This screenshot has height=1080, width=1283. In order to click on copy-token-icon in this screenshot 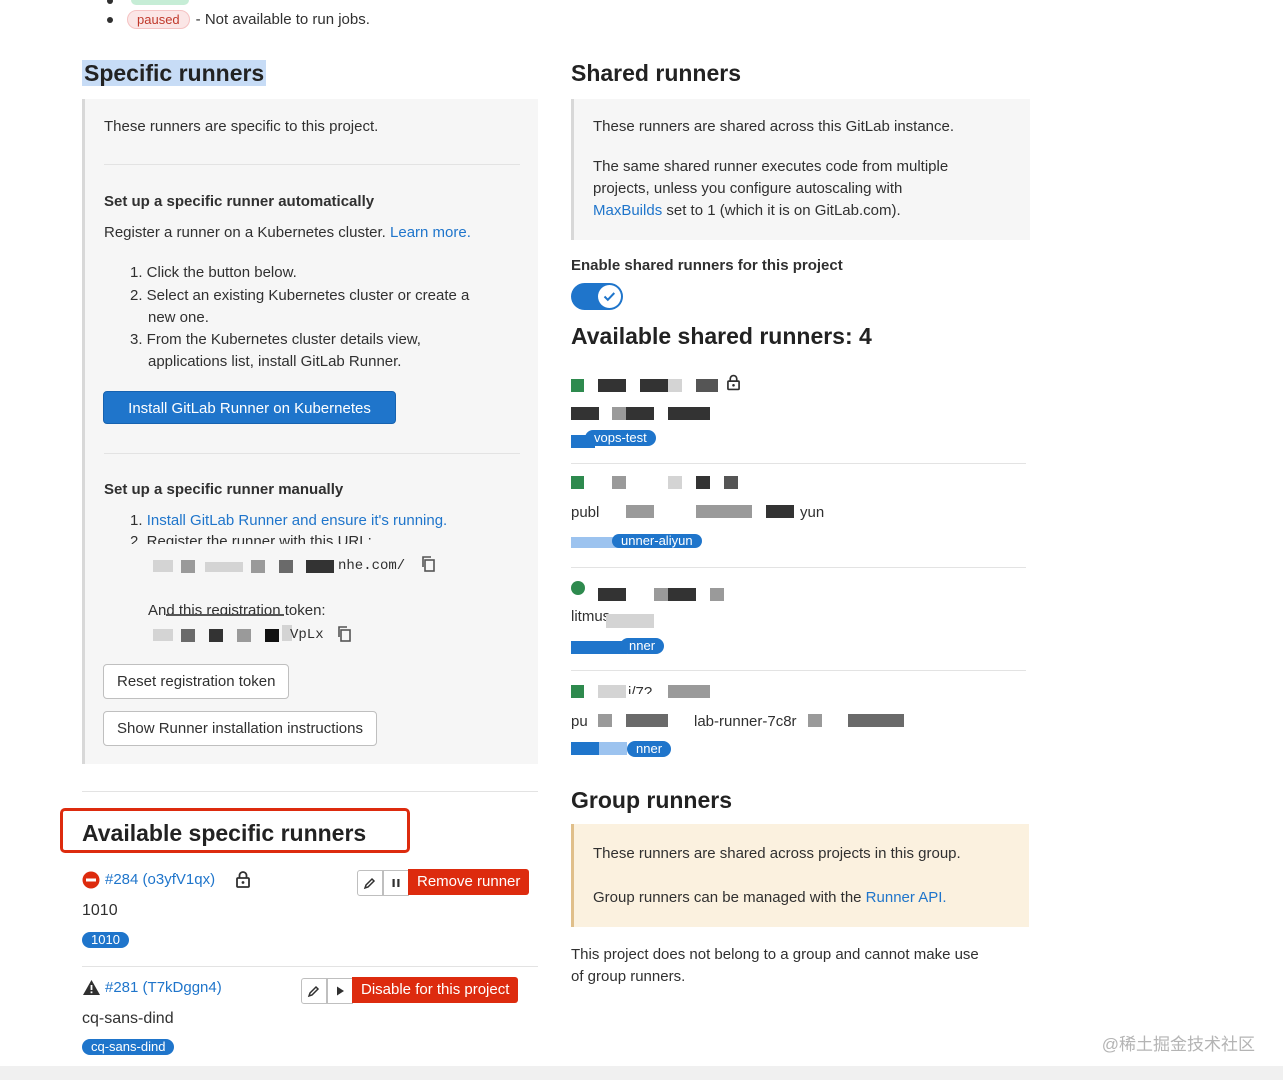, I will do `click(345, 636)`.